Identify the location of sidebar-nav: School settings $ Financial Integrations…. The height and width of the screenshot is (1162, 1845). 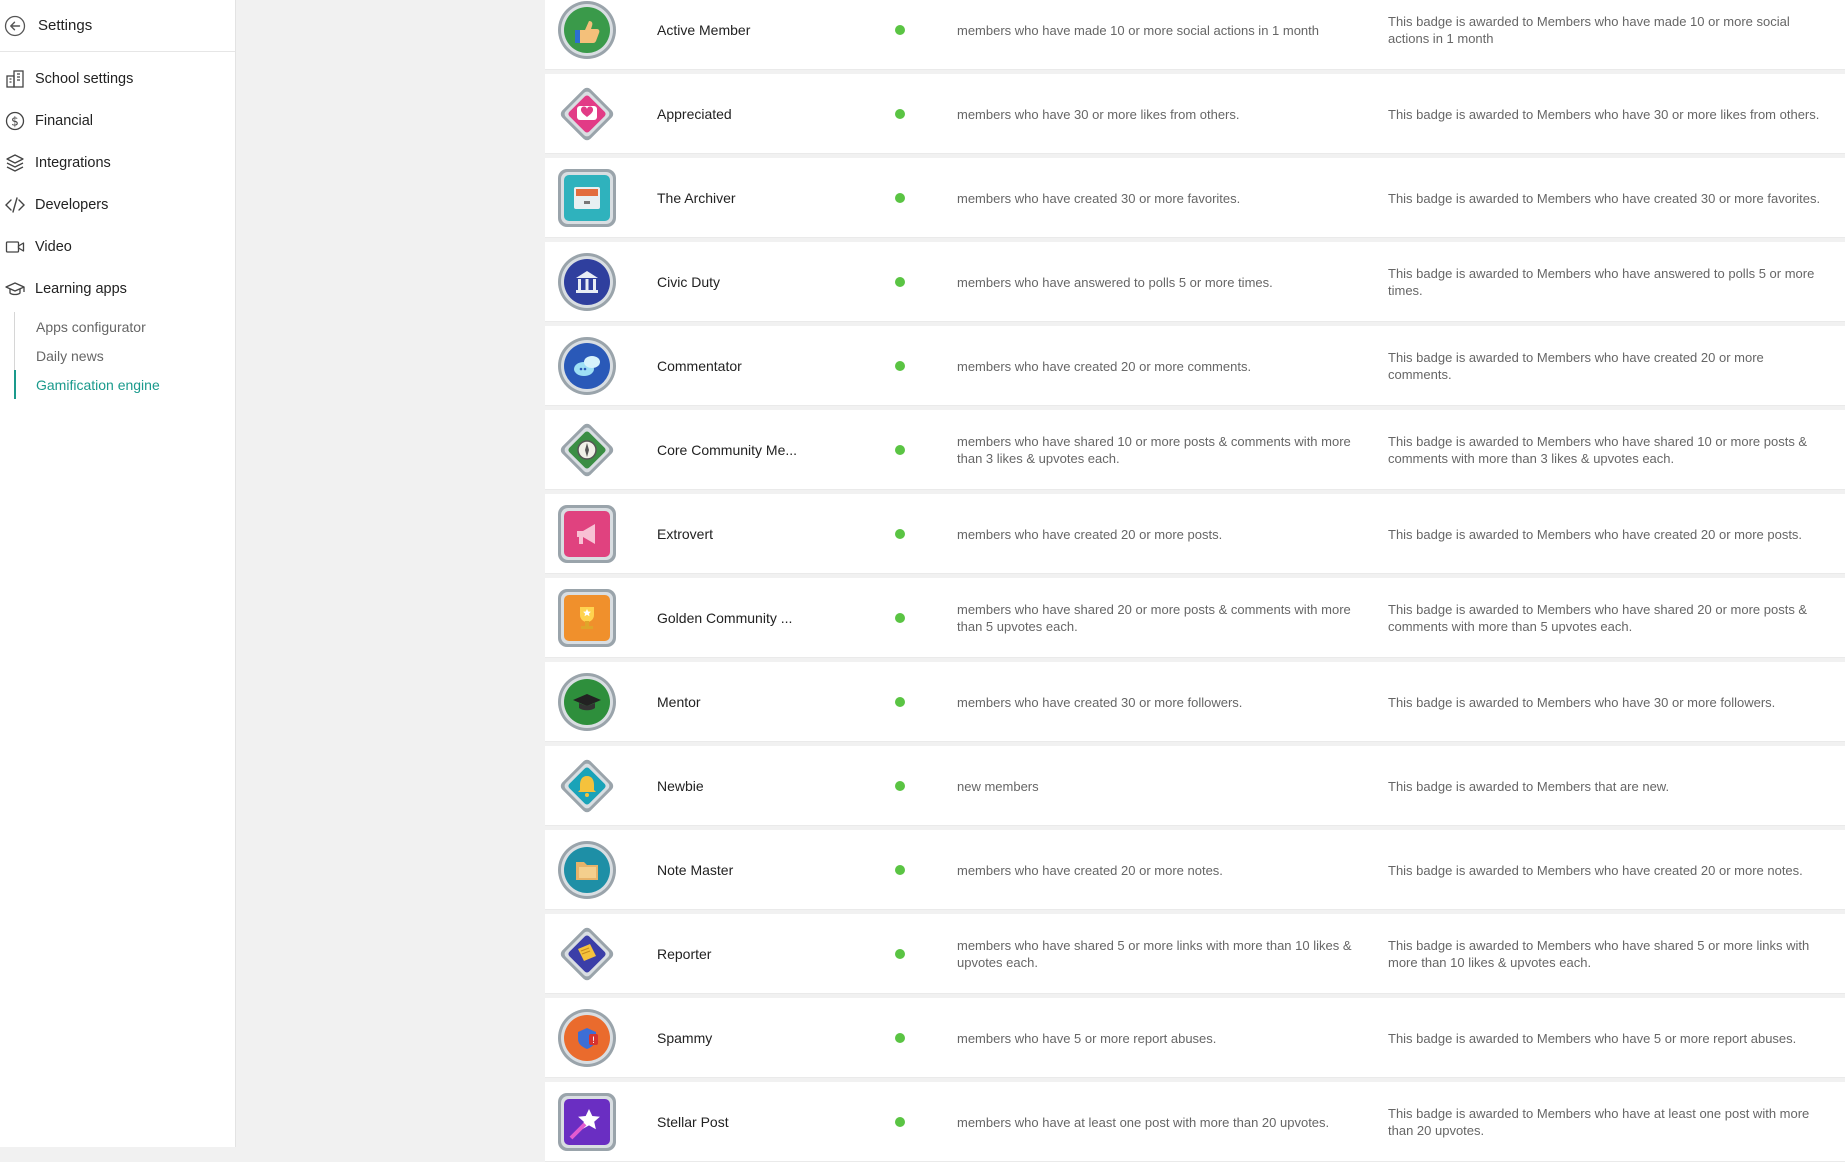
(117, 225).